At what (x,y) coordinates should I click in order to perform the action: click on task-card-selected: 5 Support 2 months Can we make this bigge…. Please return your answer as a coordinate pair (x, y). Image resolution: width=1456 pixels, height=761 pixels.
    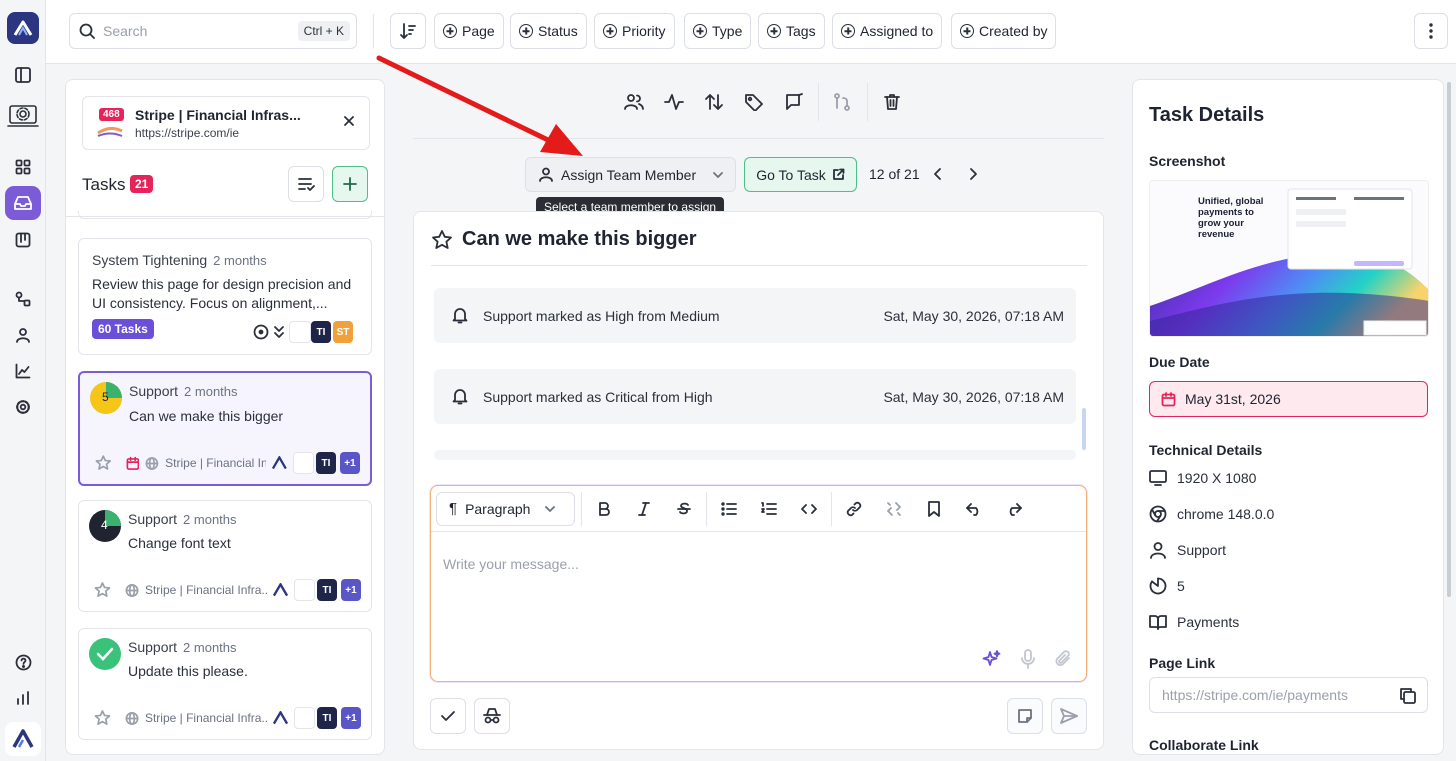
    Looking at the image, I should click on (225, 428).